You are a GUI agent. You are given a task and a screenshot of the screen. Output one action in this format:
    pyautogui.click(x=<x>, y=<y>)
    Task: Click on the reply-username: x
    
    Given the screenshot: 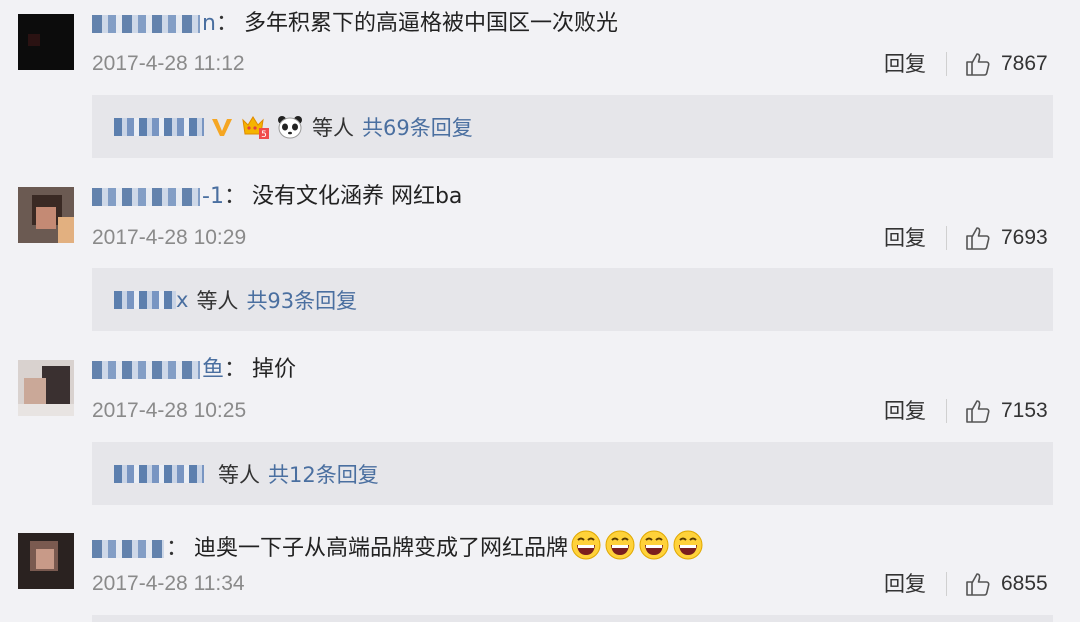 What is the action you would take?
    pyautogui.click(x=182, y=300)
    